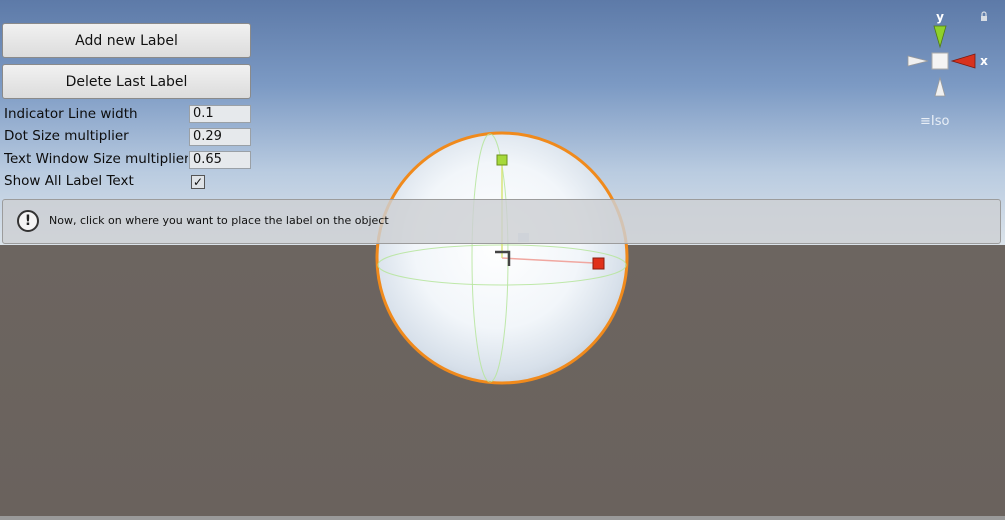  Describe the element at coordinates (220, 160) in the screenshot. I see `text-window-size-multiplier-field: 0.65` at that location.